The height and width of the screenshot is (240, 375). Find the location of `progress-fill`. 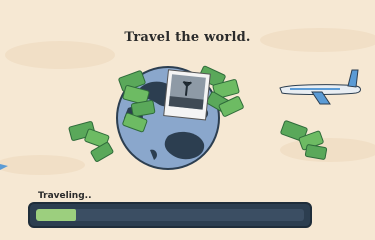

progress-fill is located at coordinates (56, 215).